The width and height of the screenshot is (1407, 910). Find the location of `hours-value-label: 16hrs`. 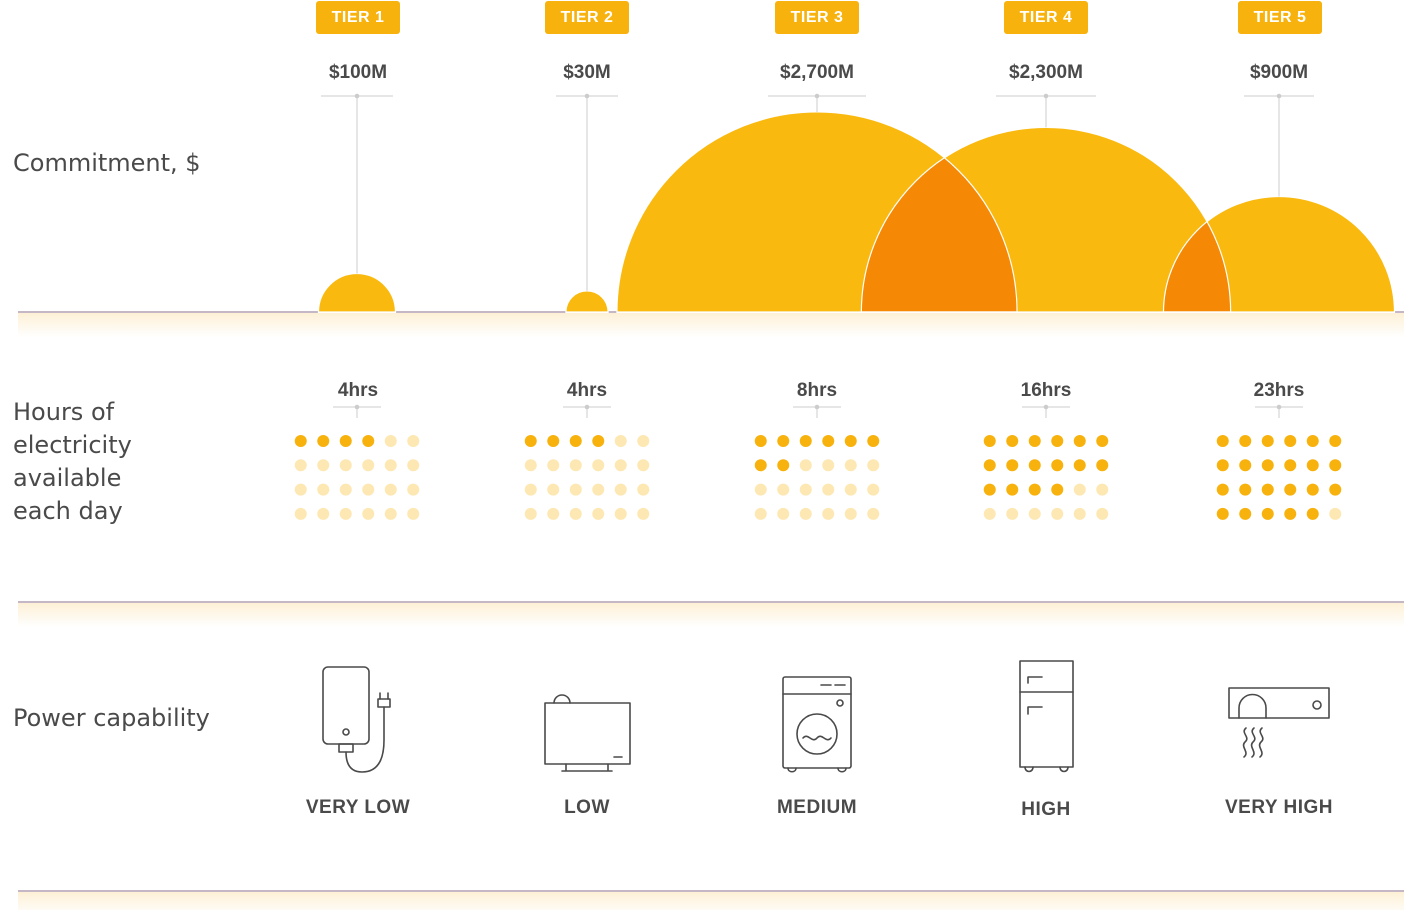

hours-value-label: 16hrs is located at coordinates (1046, 390).